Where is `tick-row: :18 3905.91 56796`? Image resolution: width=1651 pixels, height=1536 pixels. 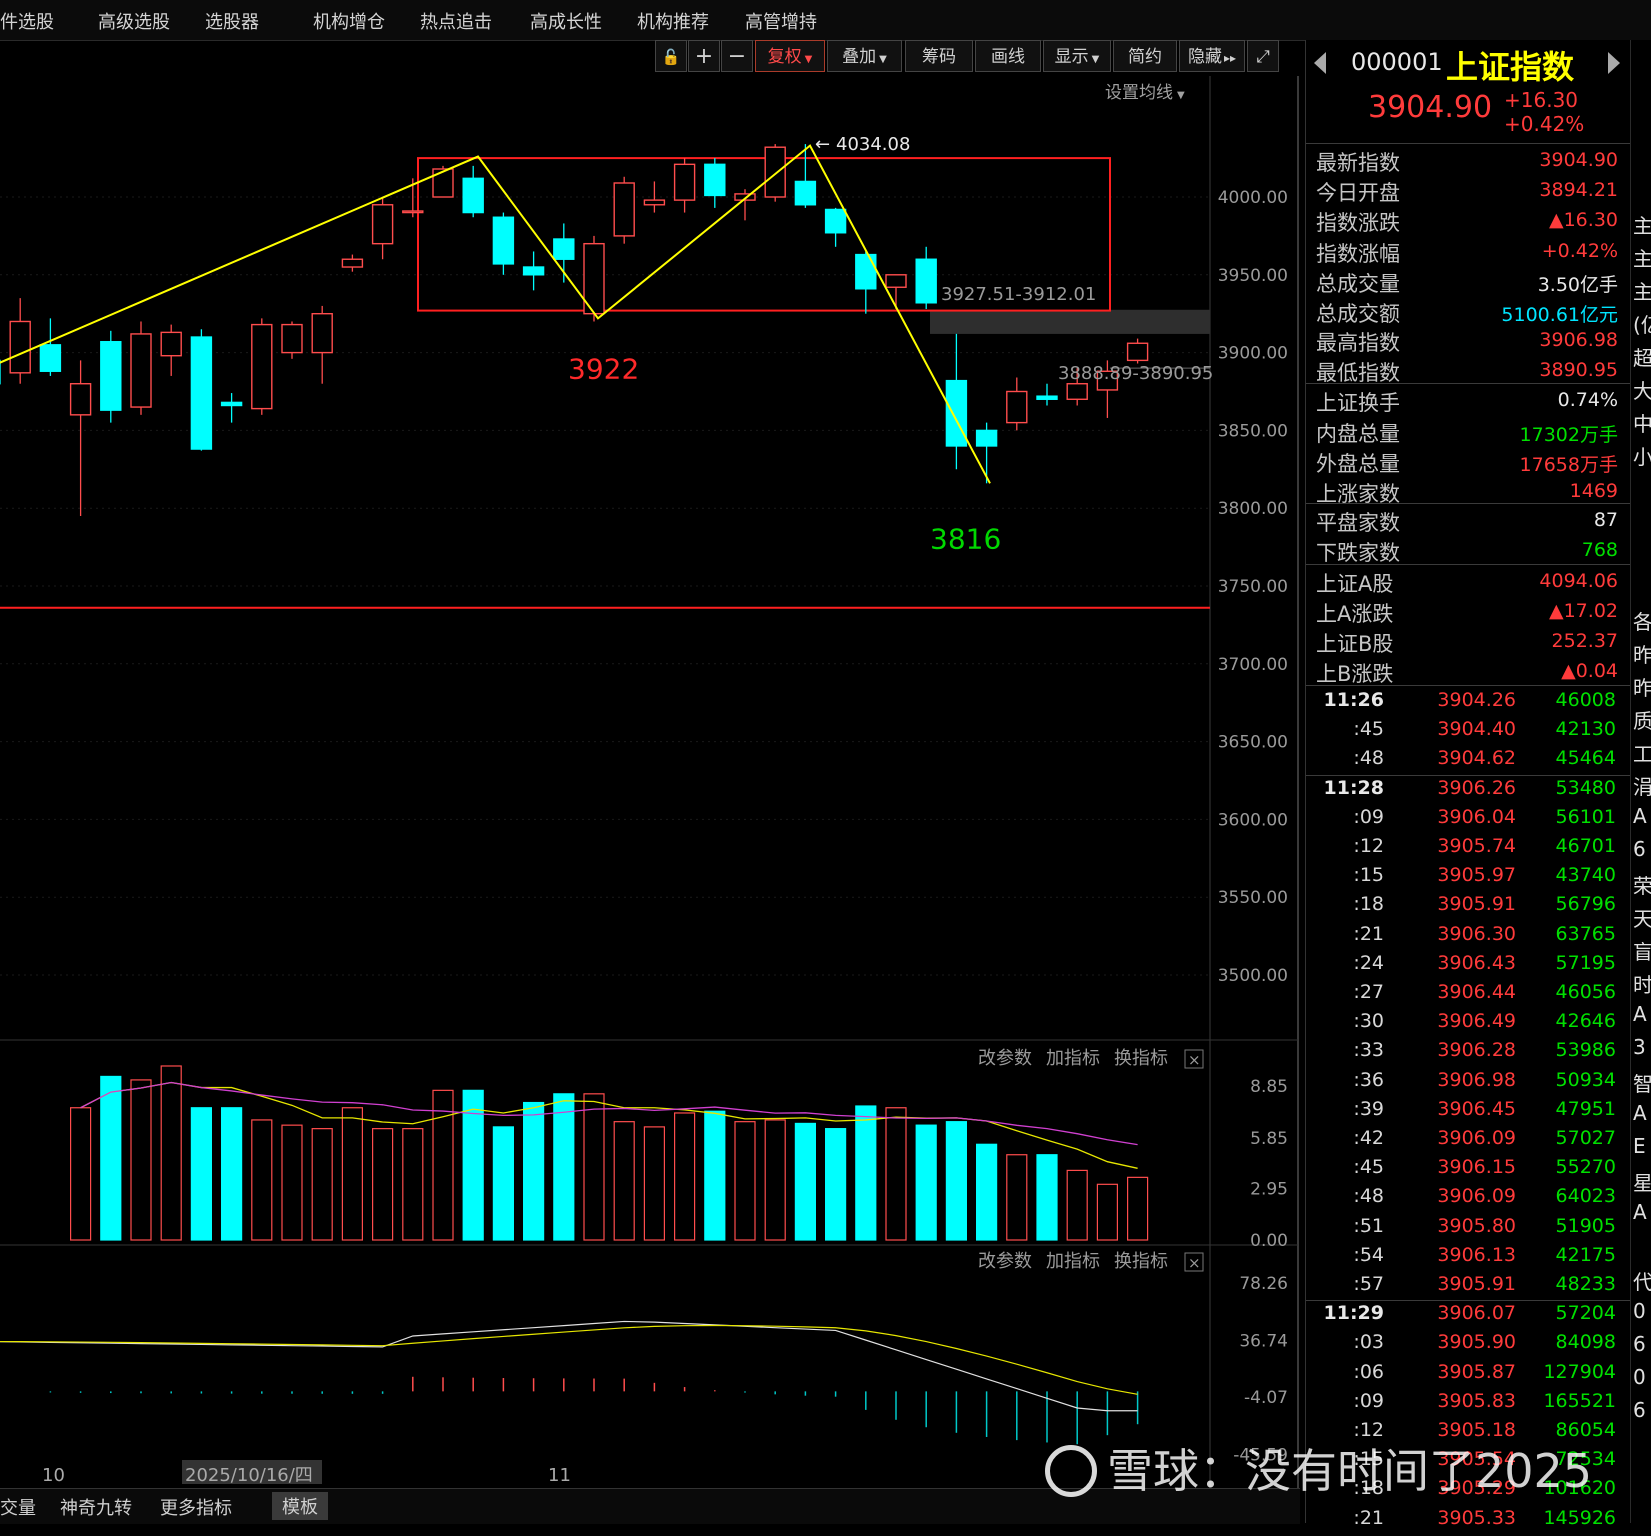
tick-row: :18 3905.91 56796 is located at coordinates (1468, 907).